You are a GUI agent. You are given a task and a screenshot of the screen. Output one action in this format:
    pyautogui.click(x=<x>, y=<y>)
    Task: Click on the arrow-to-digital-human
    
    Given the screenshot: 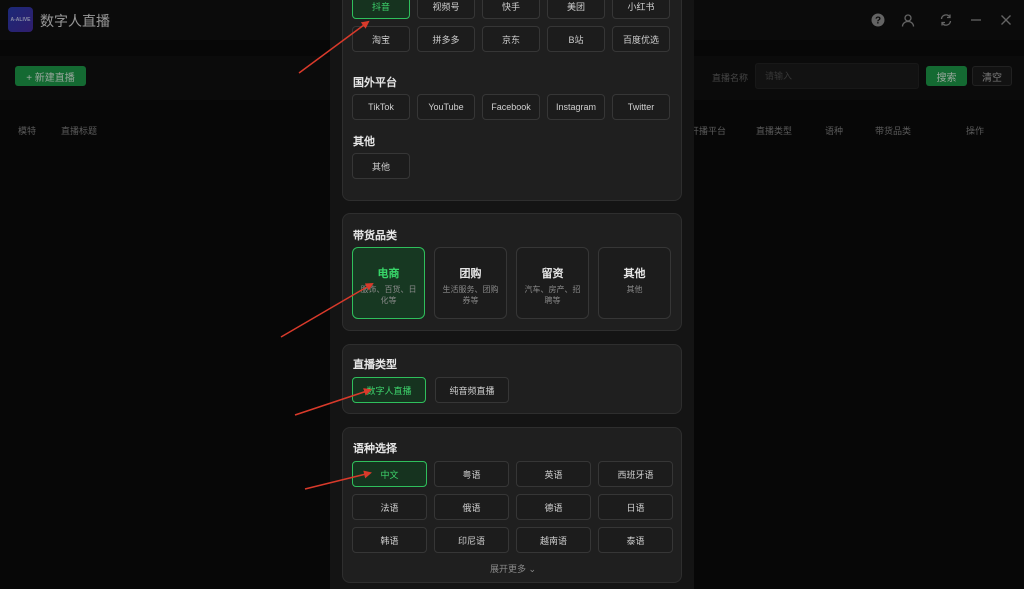 What is the action you would take?
    pyautogui.click(x=333, y=402)
    